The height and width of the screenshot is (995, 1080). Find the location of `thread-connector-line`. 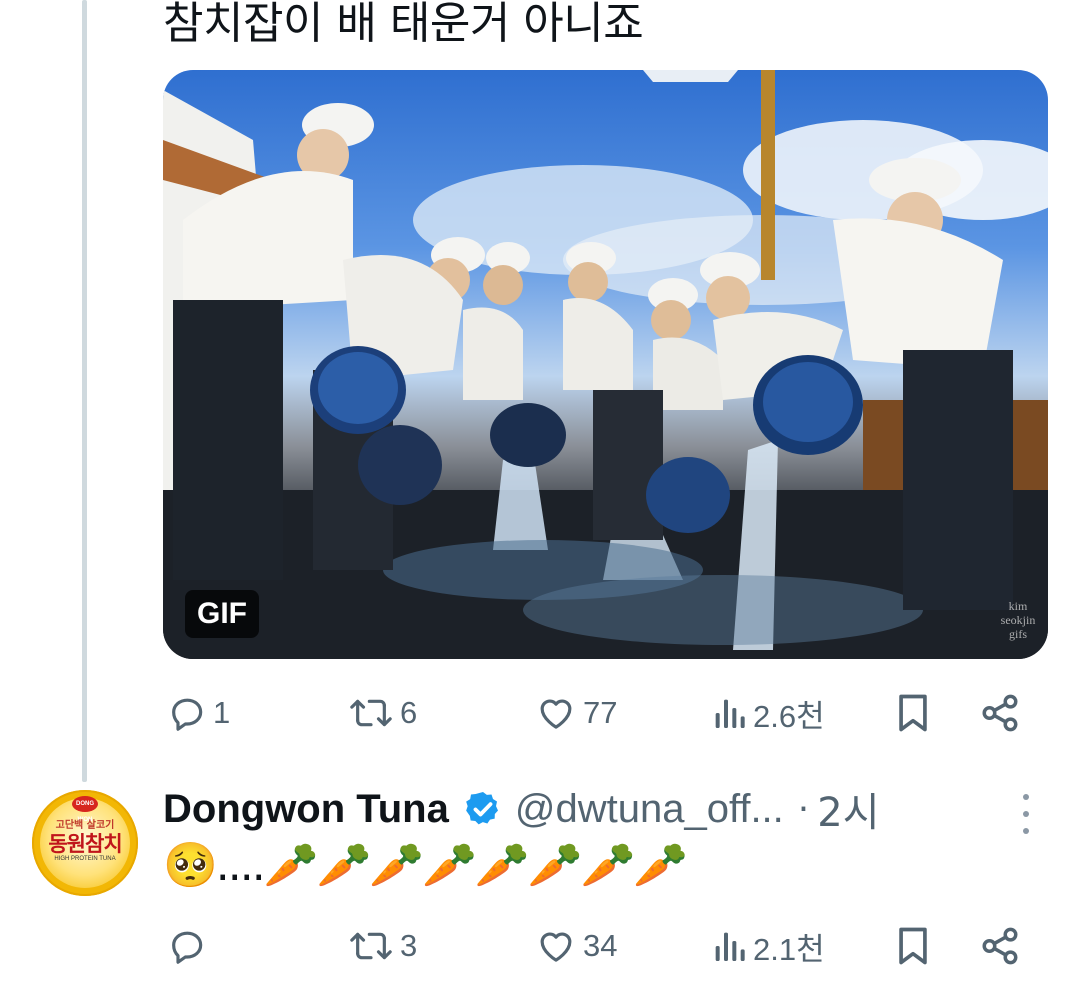

thread-connector-line is located at coordinates (84, 391).